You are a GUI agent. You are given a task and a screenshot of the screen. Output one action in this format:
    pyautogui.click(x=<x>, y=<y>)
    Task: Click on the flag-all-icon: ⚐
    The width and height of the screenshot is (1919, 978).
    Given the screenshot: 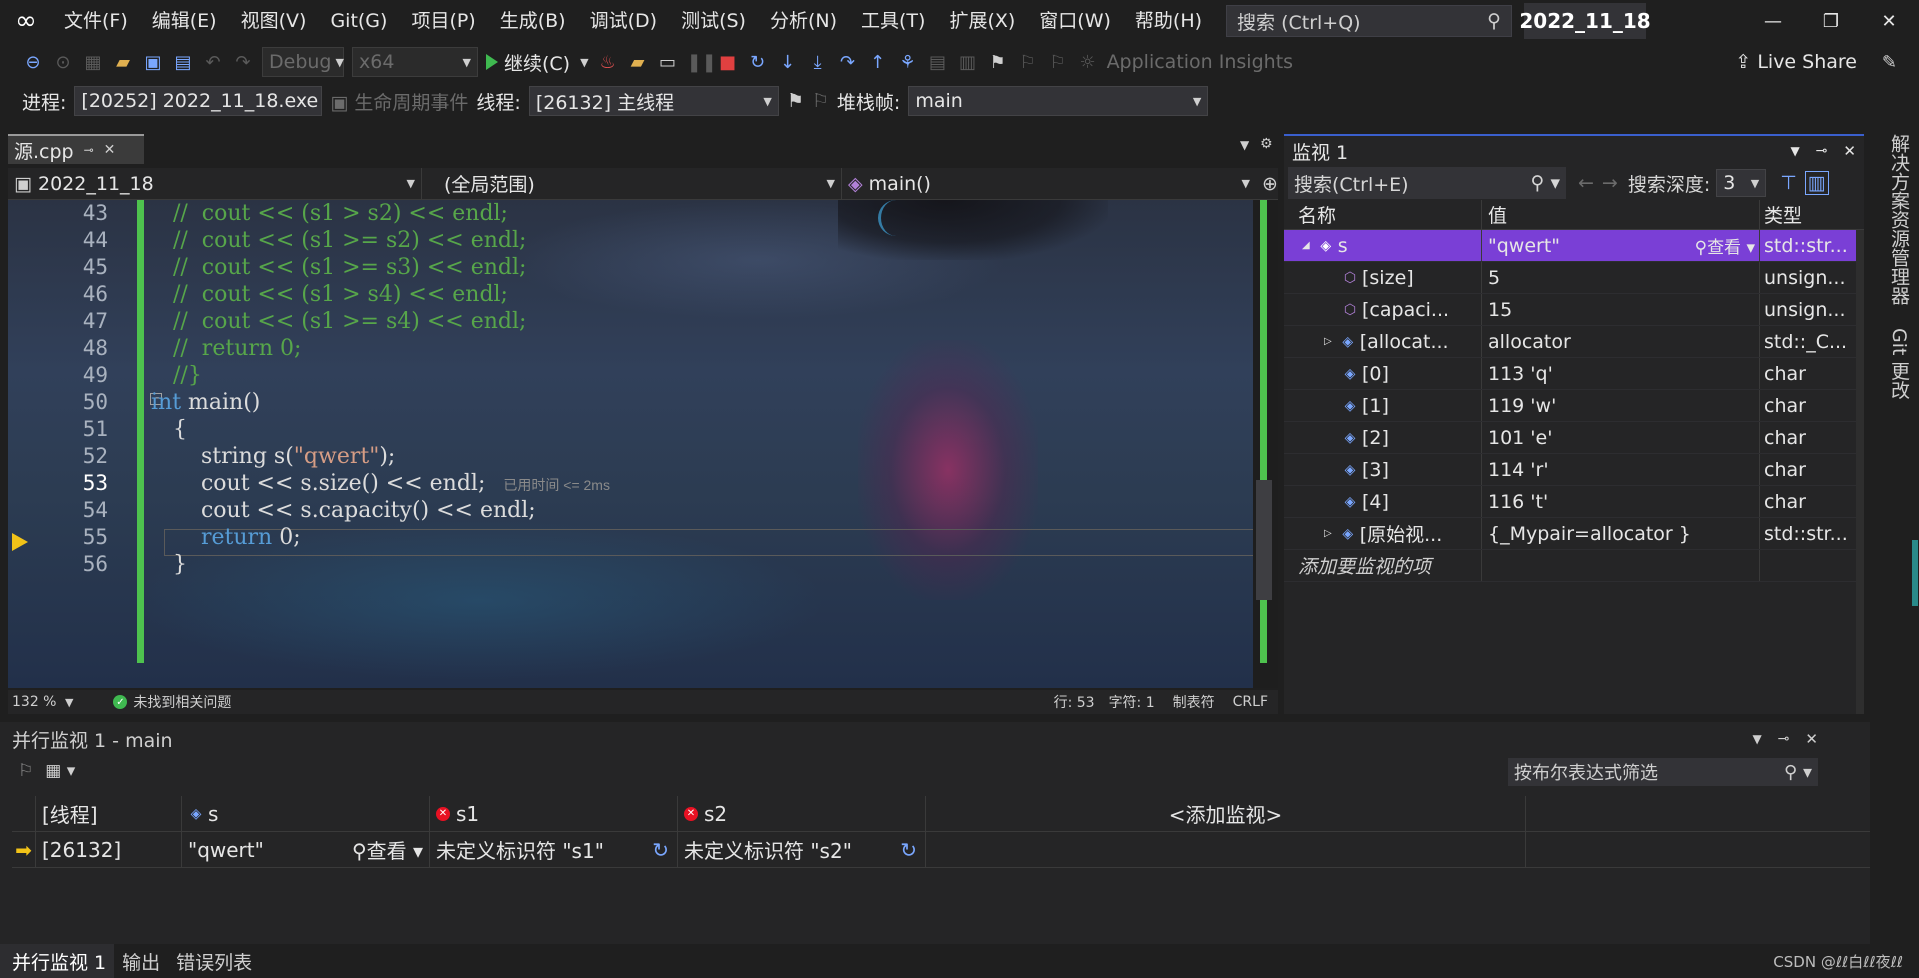 What is the action you would take?
    pyautogui.click(x=820, y=101)
    